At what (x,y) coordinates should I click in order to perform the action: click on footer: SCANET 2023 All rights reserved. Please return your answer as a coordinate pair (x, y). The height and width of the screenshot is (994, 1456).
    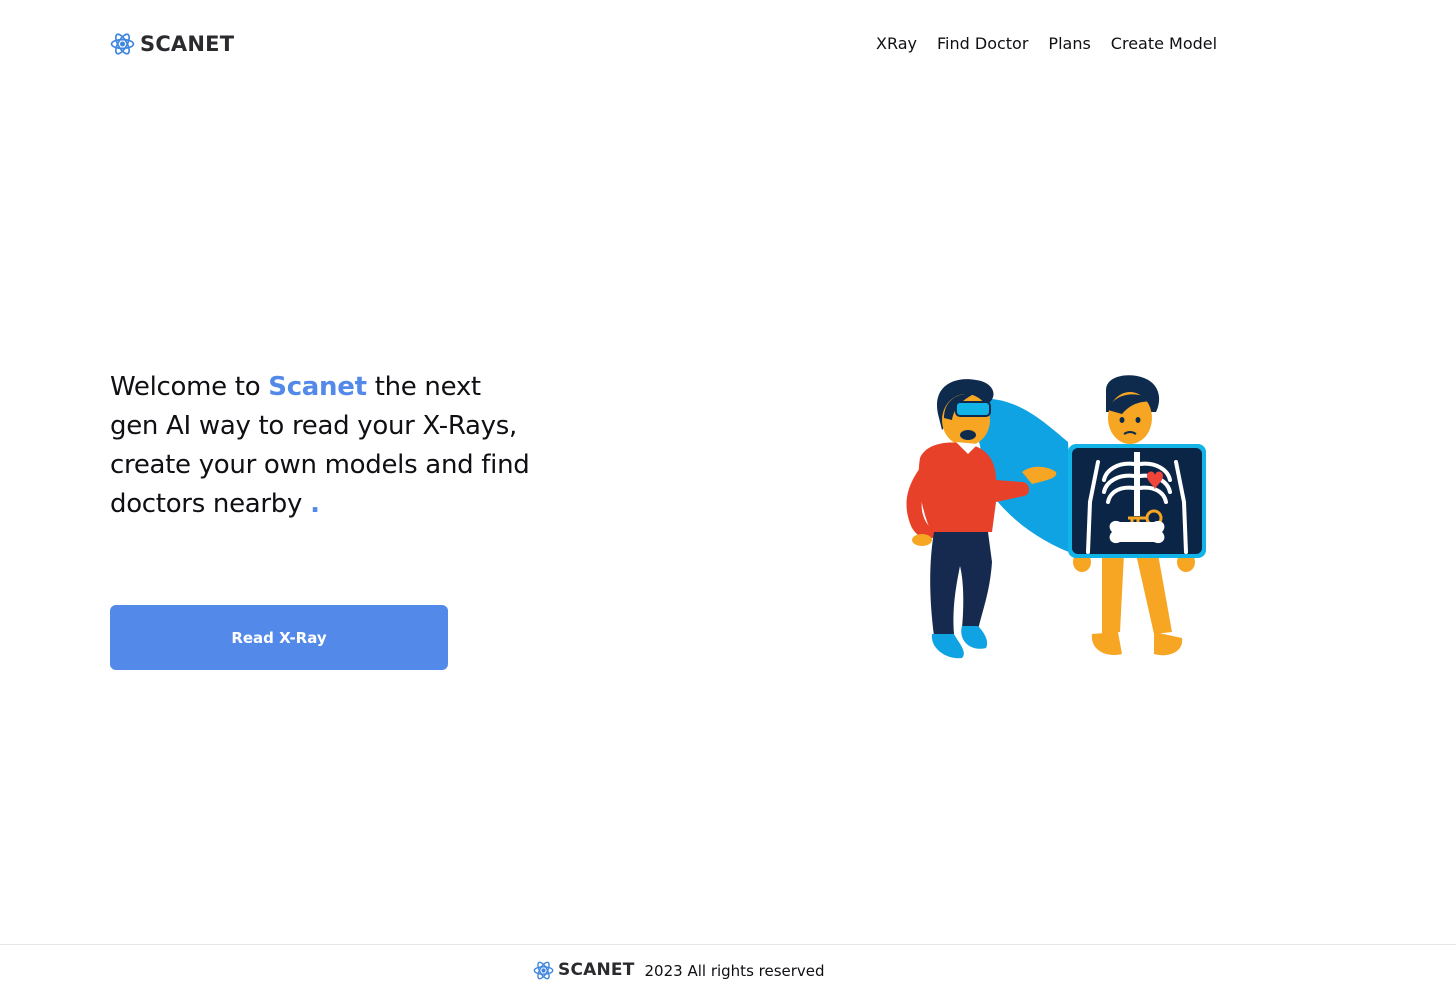
    Looking at the image, I should click on (728, 969).